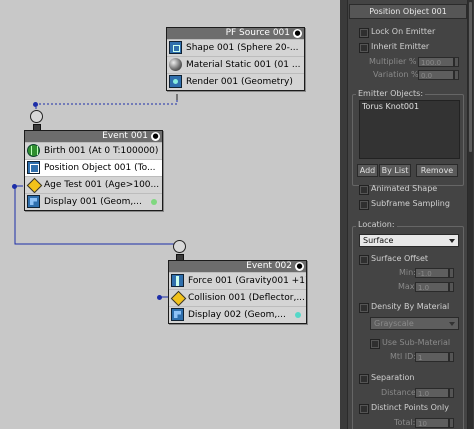  I want to click on max-spinner-arrows, so click(451, 287).